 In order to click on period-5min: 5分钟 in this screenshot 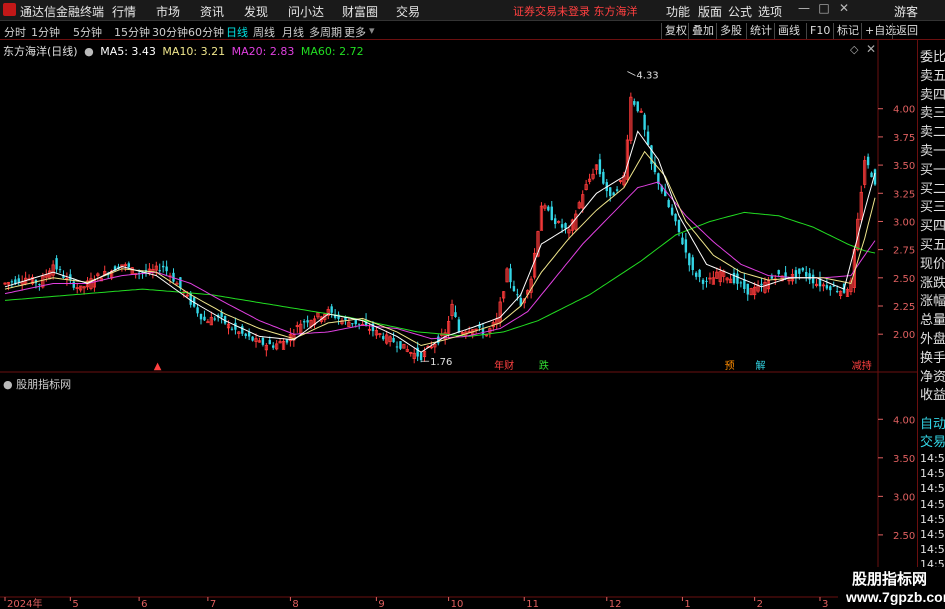, I will do `click(87, 32)`.